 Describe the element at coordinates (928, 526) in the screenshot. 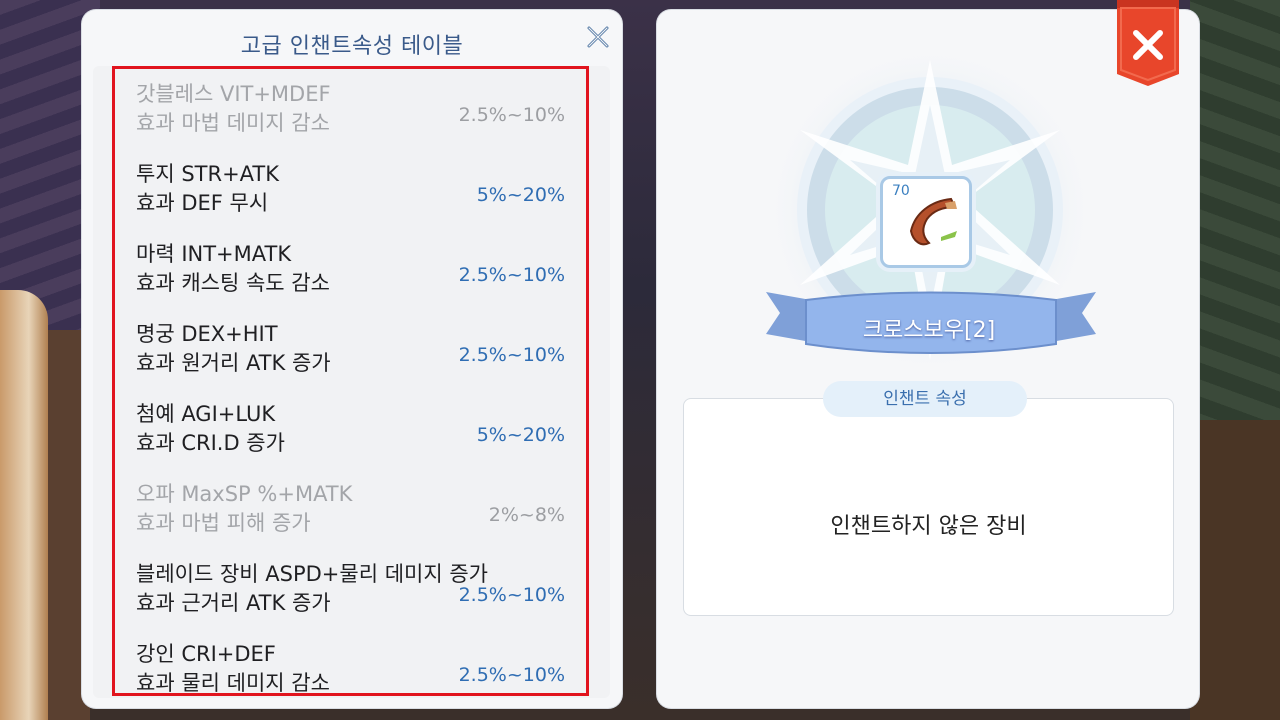

I see `enchant-status-text: 인챈트하지 않은 장비` at that location.